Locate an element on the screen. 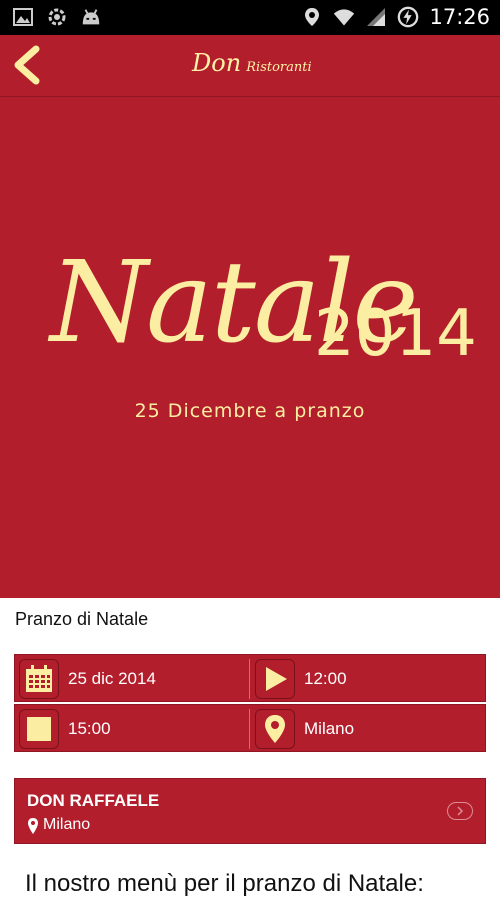 This screenshot has height=898, width=500. stop-icon is located at coordinates (39, 729).